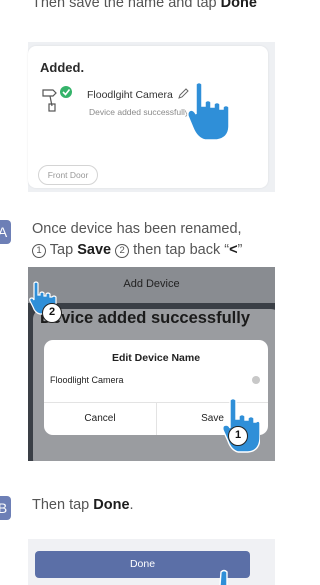 The height and width of the screenshot is (585, 320). I want to click on step-a-back-text: then tap back “, so click(179, 250).